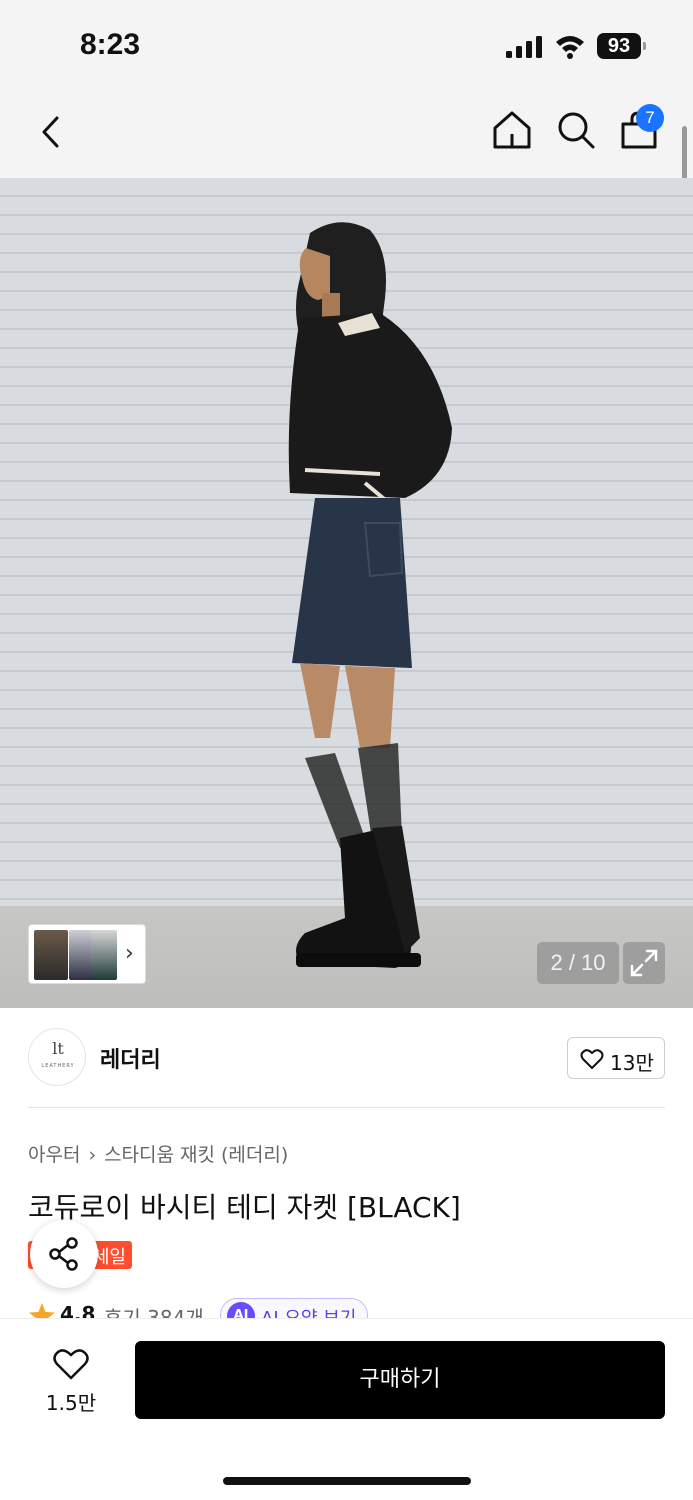  I want to click on battery-indicator: 93, so click(622, 46).